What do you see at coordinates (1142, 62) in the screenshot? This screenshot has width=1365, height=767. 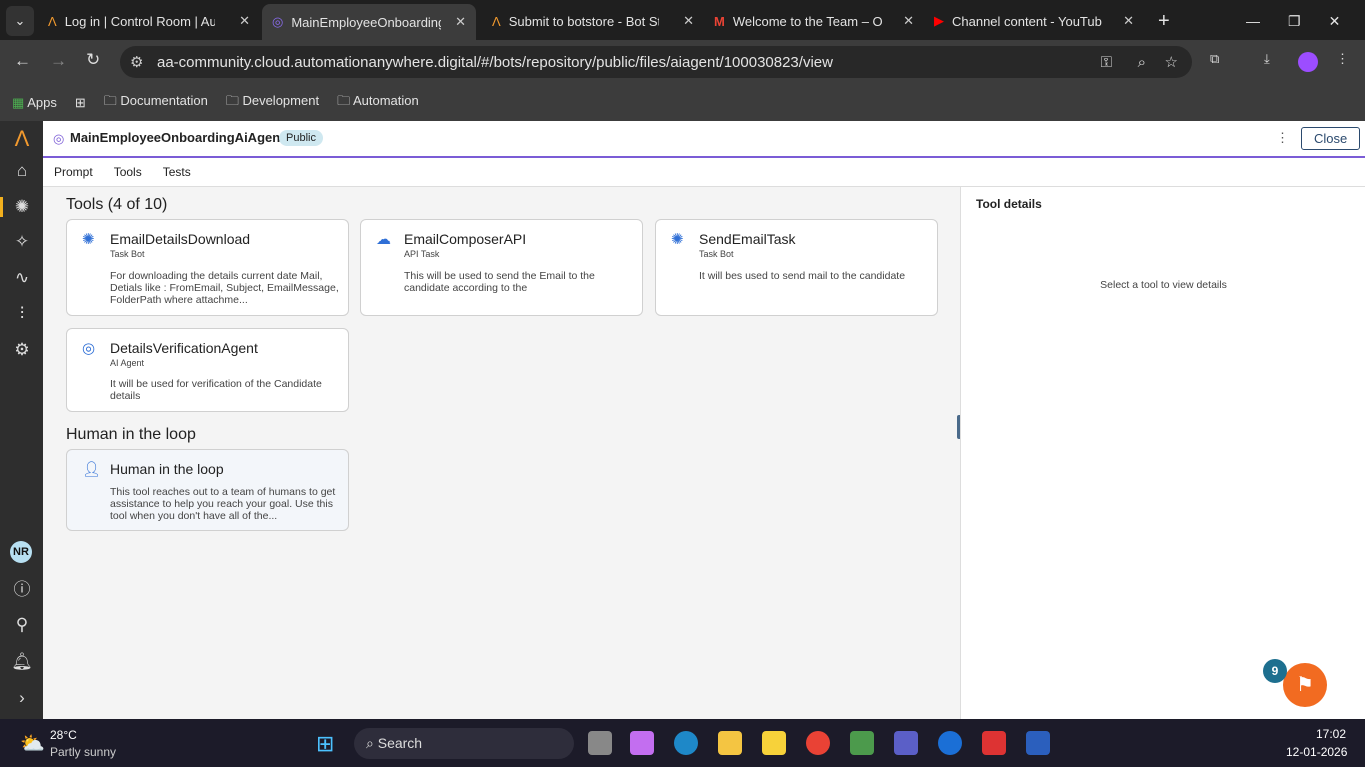 I see `zoom-icon: ⌕` at bounding box center [1142, 62].